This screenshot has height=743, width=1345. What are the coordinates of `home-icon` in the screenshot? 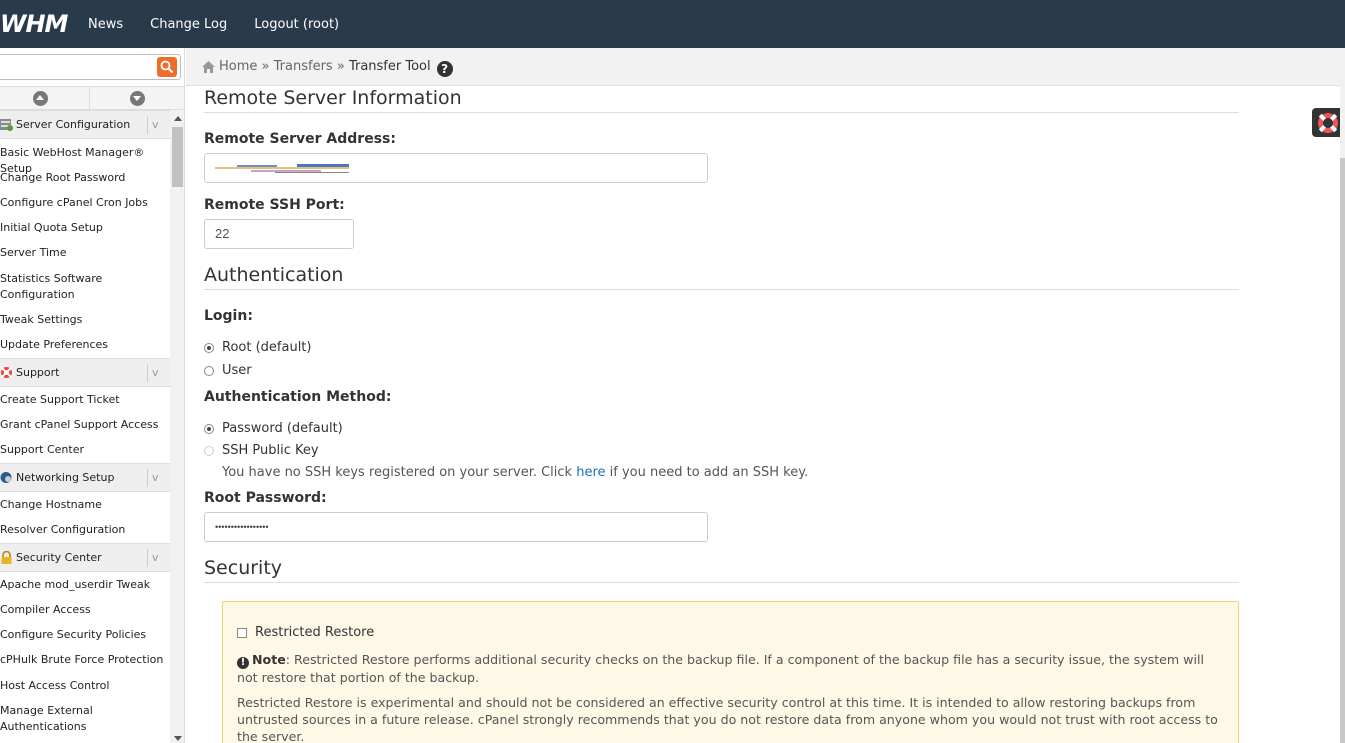 It's located at (208, 67).